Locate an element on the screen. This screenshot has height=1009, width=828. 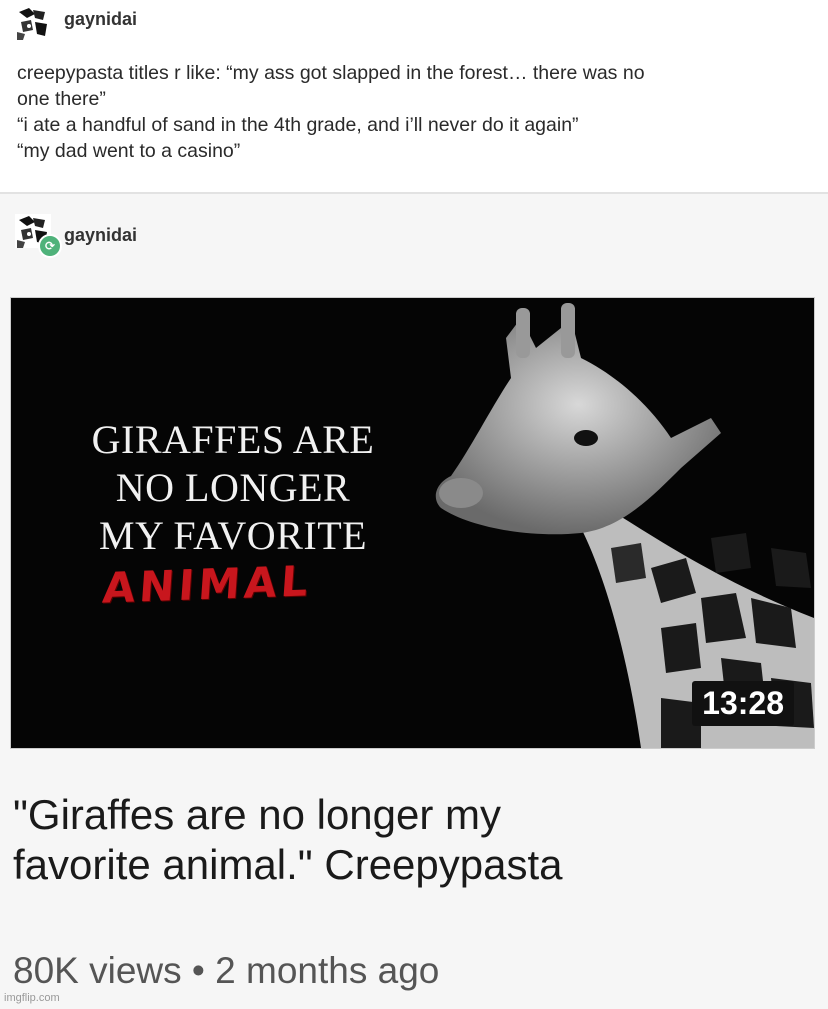
video-title-line: favorite animal." Creepypasta is located at coordinates (288, 864).